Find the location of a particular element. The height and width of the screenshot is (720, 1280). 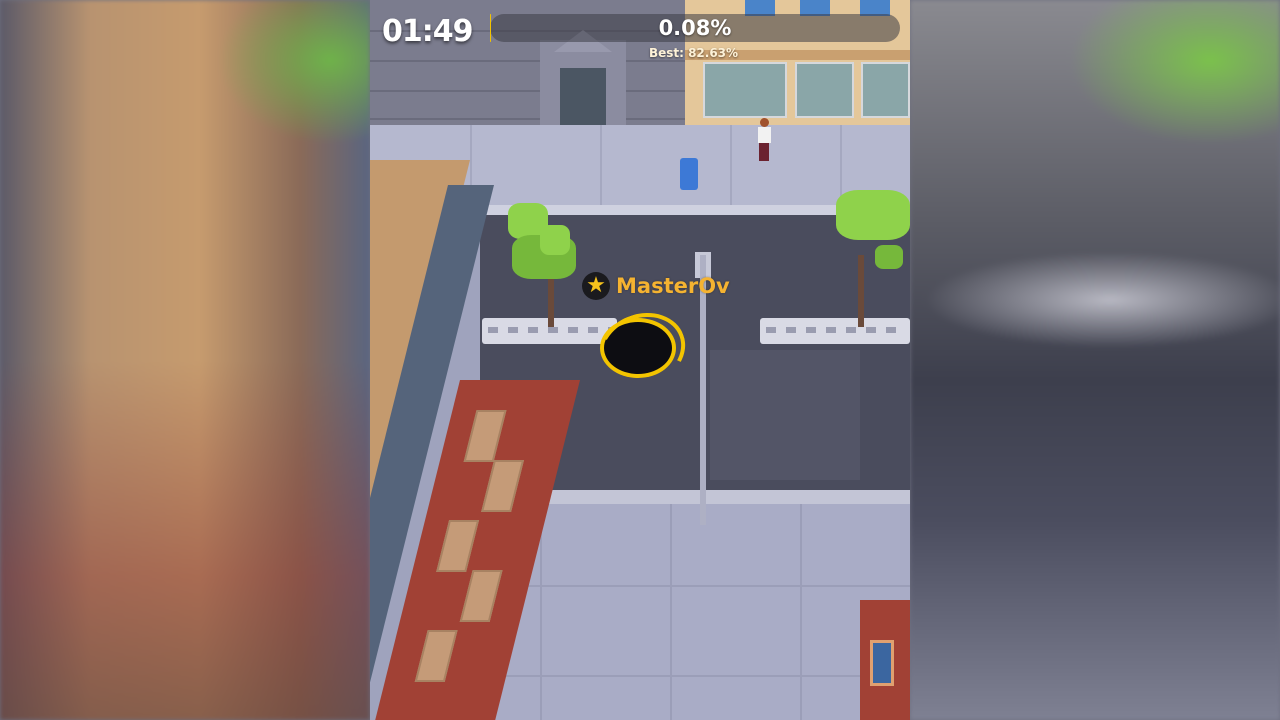

player-nametag: ★ MasterOv is located at coordinates (656, 286).